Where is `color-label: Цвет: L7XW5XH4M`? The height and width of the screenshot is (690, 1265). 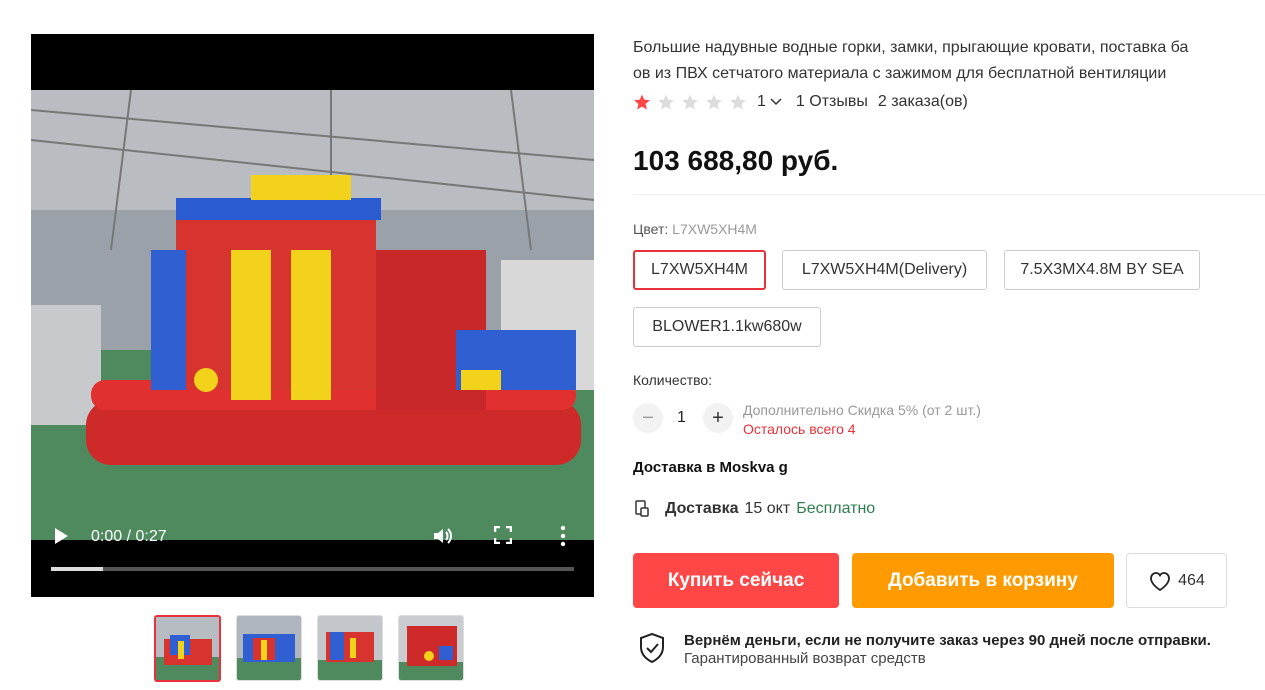 color-label: Цвет: L7XW5XH4M is located at coordinates (695, 229).